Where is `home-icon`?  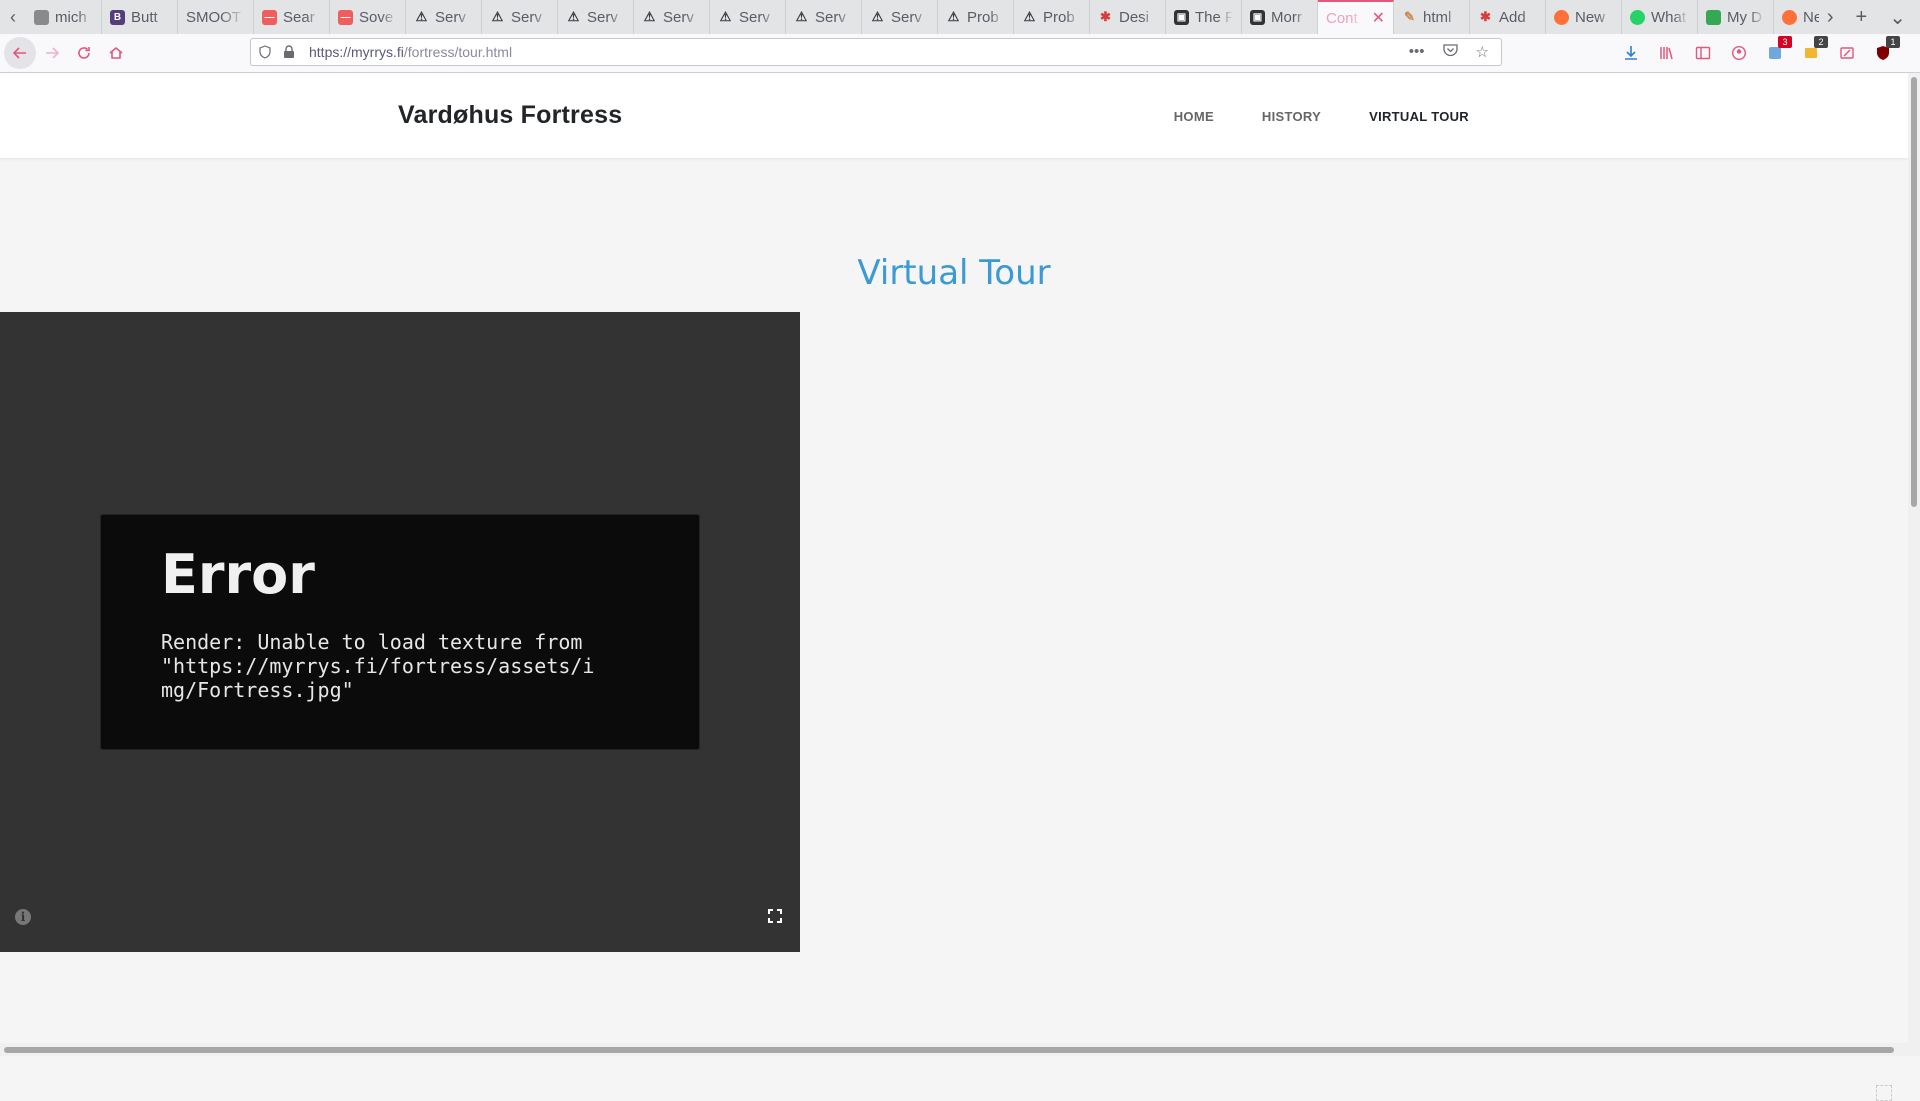
home-icon is located at coordinates (116, 52).